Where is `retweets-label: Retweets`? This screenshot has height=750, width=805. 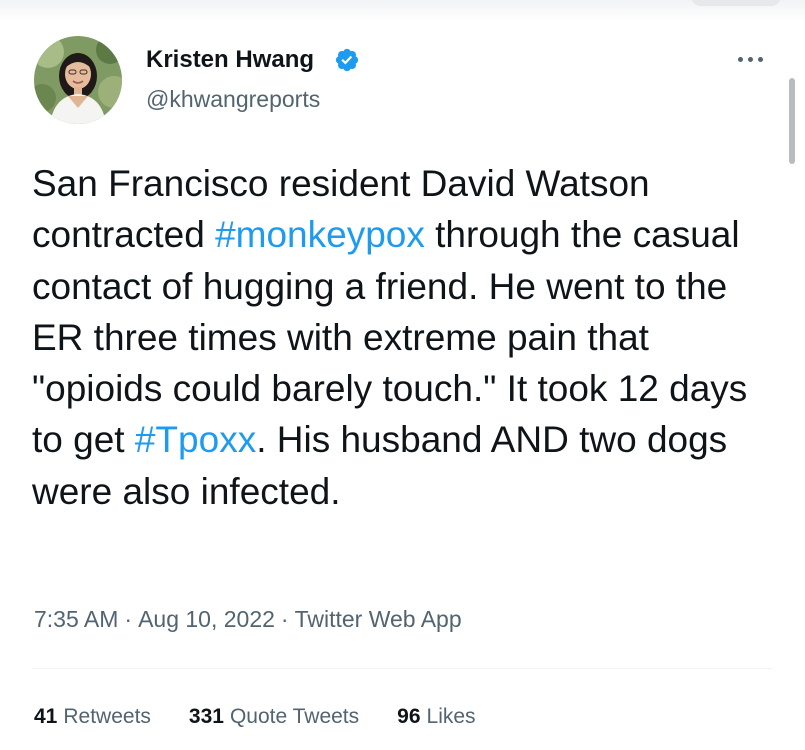 retweets-label: Retweets is located at coordinates (107, 716).